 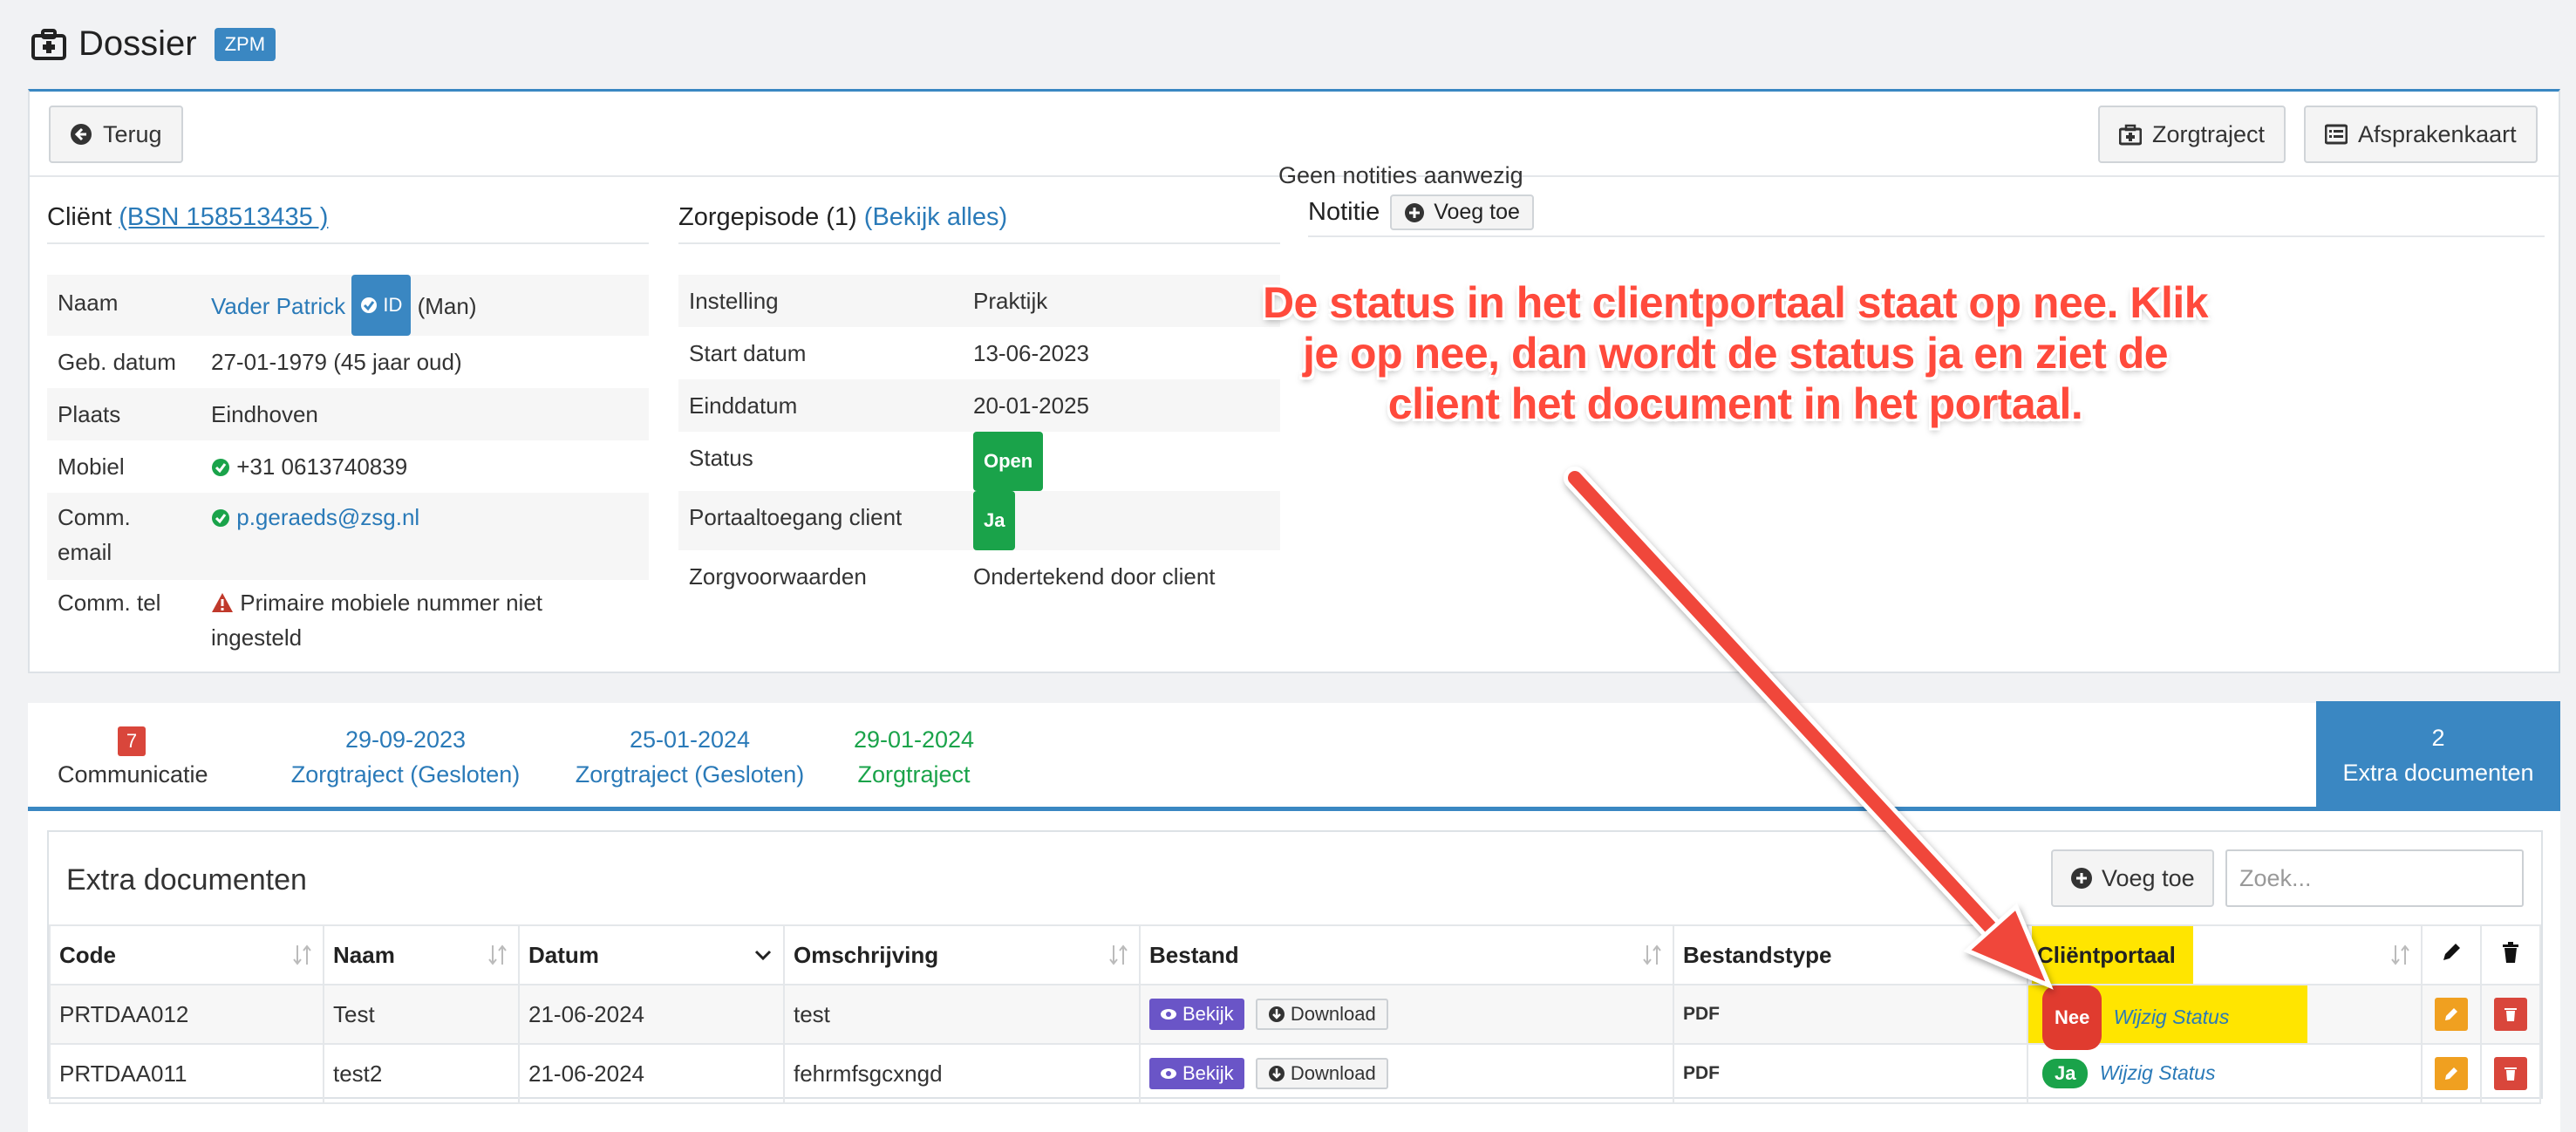 What do you see at coordinates (1757, 954) in the screenshot?
I see `col-bestandstype-label: Bestandstype` at bounding box center [1757, 954].